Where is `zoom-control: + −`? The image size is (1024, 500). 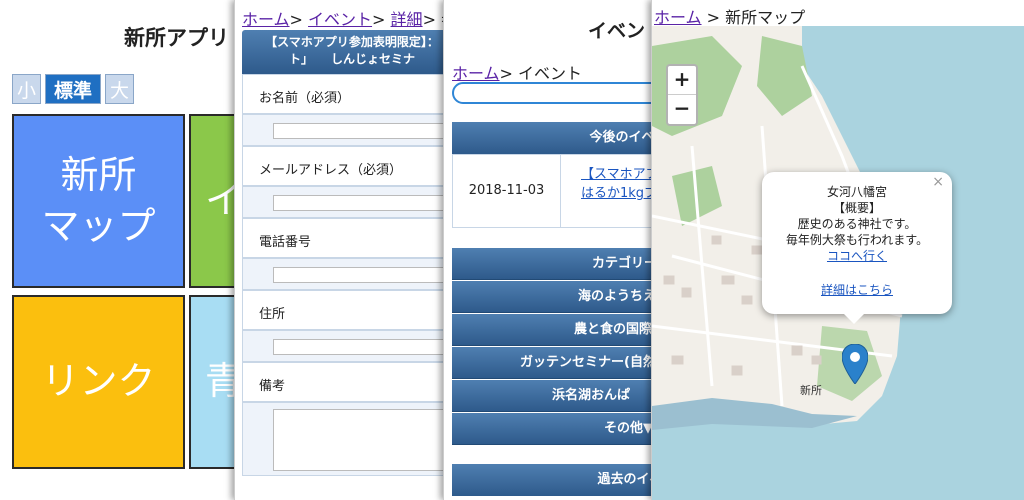 zoom-control: + − is located at coordinates (682, 95).